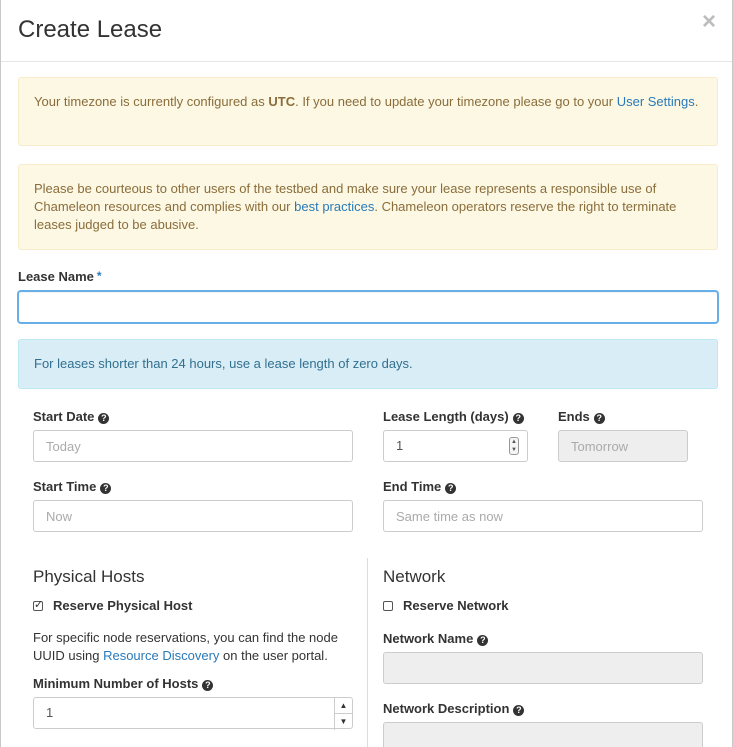  I want to click on reserve-physical-host-checkbox, so click(38, 604).